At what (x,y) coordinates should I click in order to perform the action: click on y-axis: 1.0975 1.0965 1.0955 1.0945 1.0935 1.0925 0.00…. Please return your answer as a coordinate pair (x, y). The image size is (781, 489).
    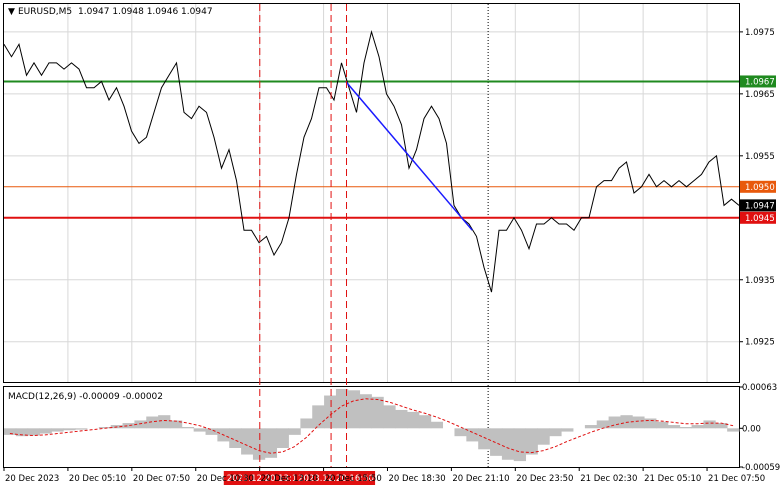
    Looking at the image, I should click on (759, 250).